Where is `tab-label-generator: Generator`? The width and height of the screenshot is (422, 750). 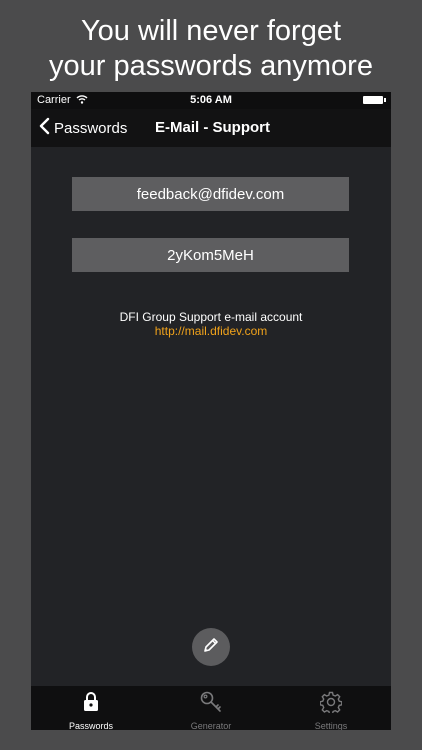
tab-label-generator: Generator is located at coordinates (211, 725).